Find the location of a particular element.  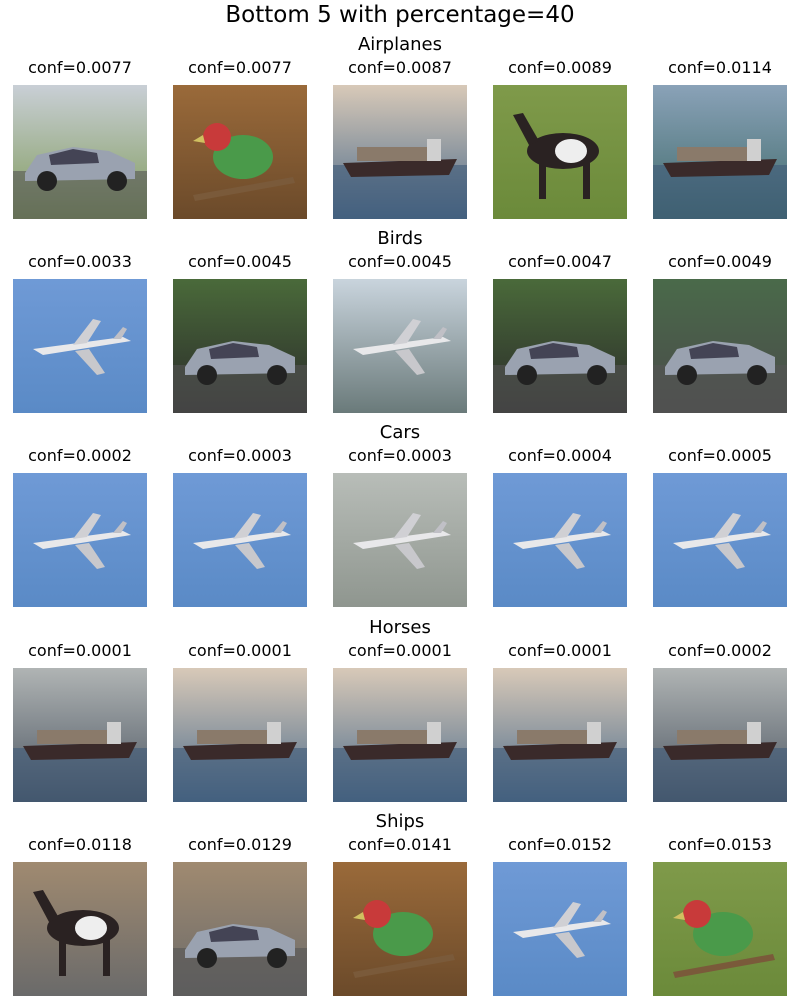

confidence-label: conf=0.0089 is located at coordinates (560, 67).